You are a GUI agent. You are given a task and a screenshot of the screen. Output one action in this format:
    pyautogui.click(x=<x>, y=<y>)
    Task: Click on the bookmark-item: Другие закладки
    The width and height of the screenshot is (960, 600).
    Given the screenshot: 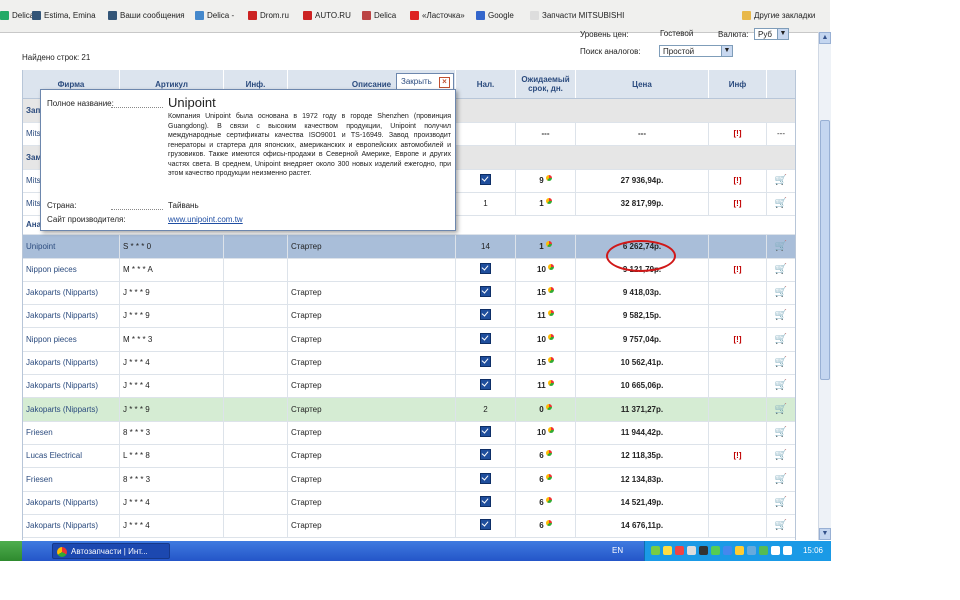 What is the action you would take?
    pyautogui.click(x=778, y=15)
    